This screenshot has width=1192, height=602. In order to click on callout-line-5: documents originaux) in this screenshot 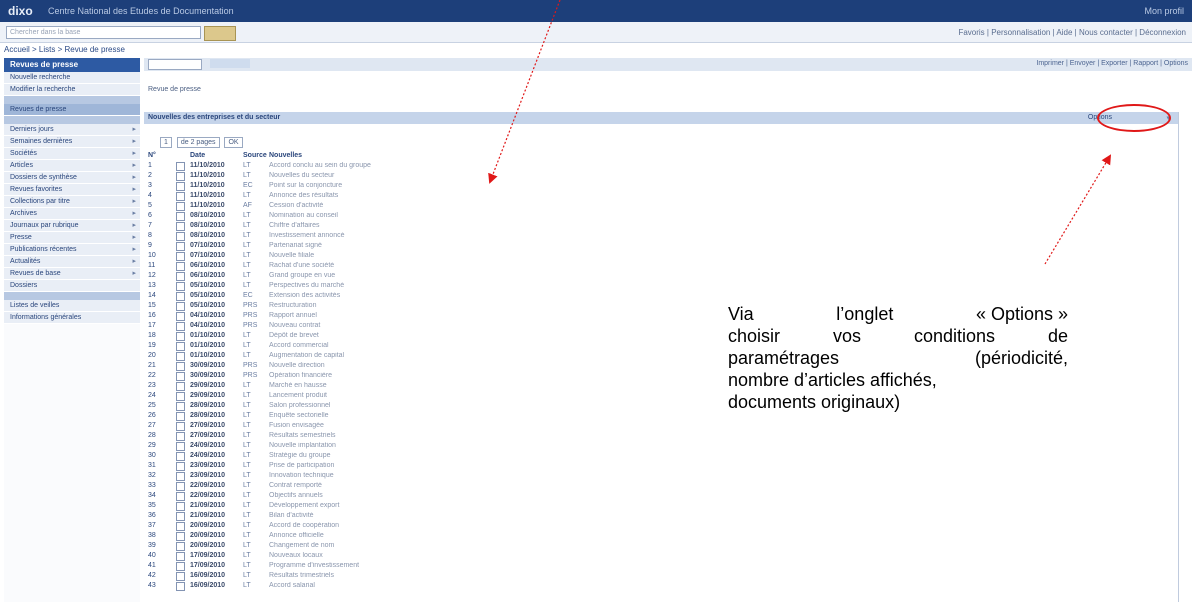, I will do `click(814, 402)`.